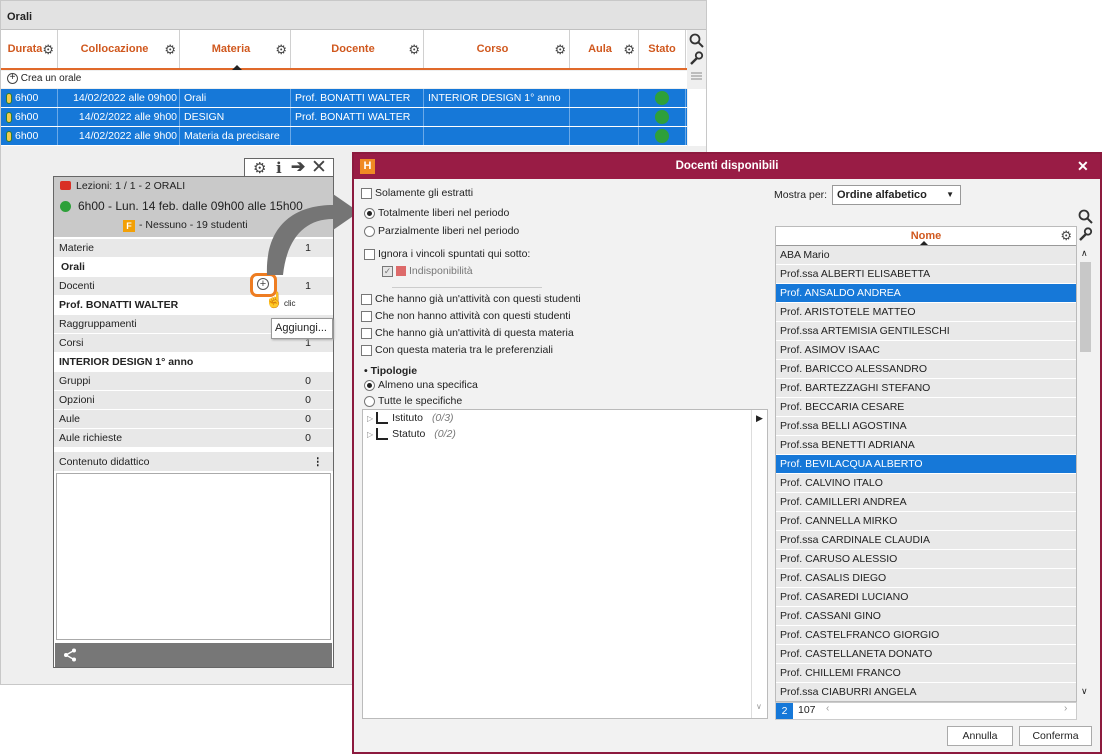 The height and width of the screenshot is (754, 1102). Describe the element at coordinates (421, 385) in the screenshot. I see `opt-almeno: Almeno una specifica` at that location.